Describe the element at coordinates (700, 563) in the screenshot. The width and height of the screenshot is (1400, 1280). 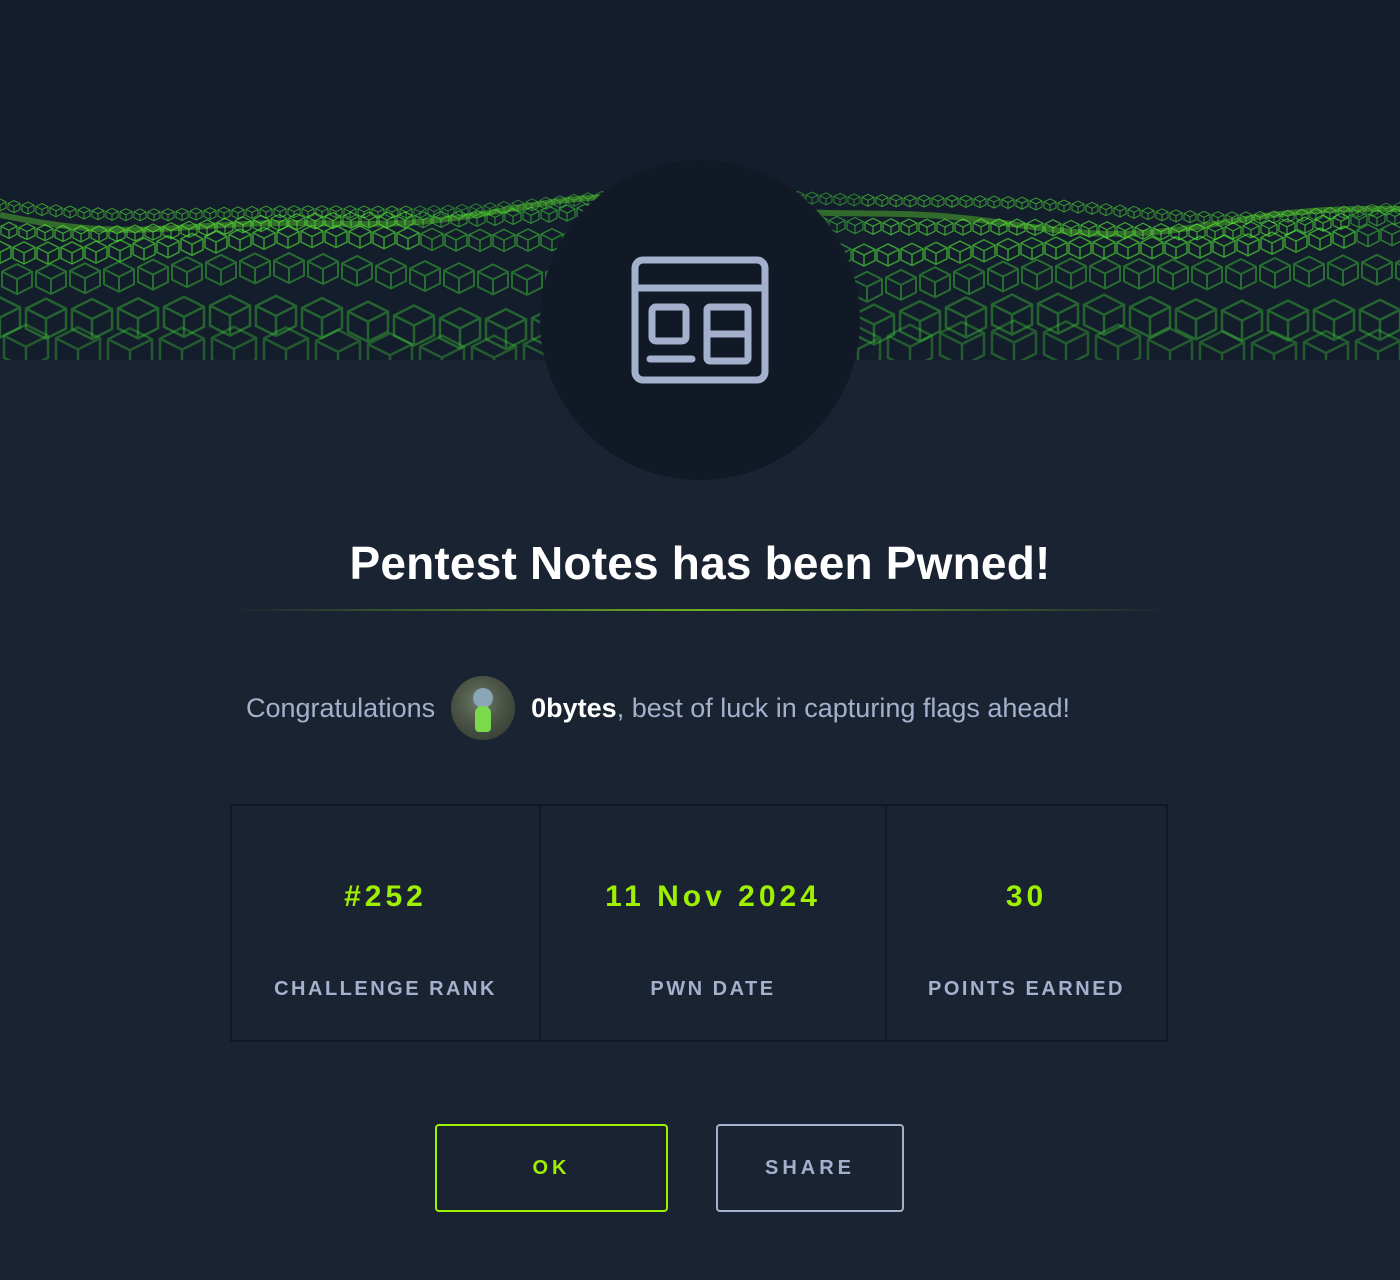
I see `page-title: Pentest Notes has been Pwned!` at that location.